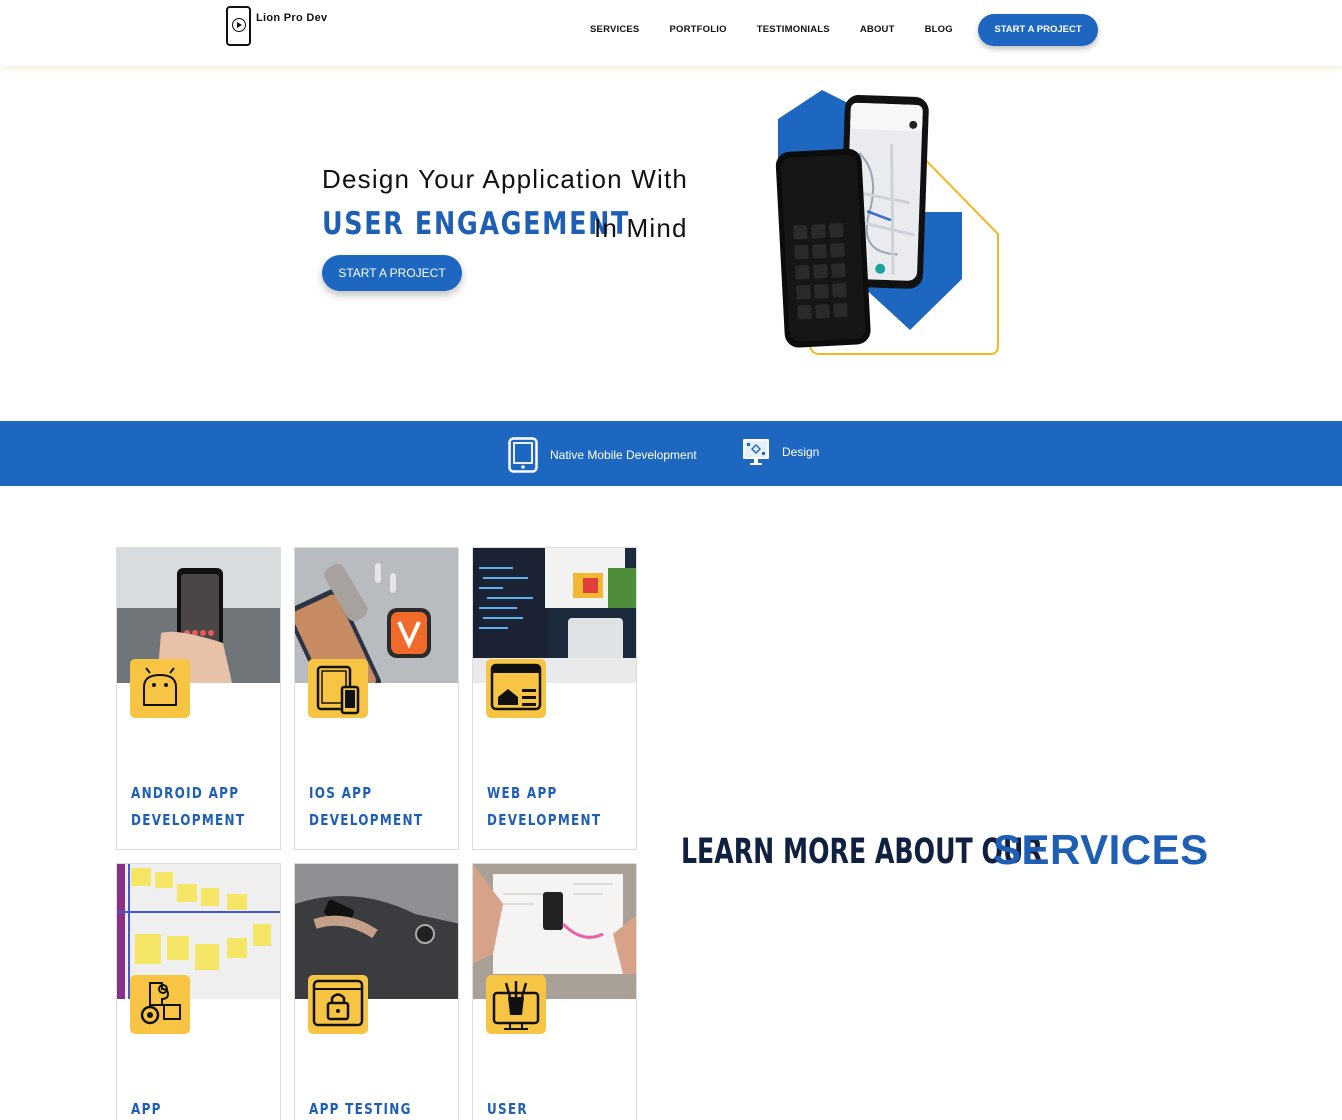 The image size is (1342, 1120). I want to click on learn-more-highlight: SERVICES, so click(1101, 849).